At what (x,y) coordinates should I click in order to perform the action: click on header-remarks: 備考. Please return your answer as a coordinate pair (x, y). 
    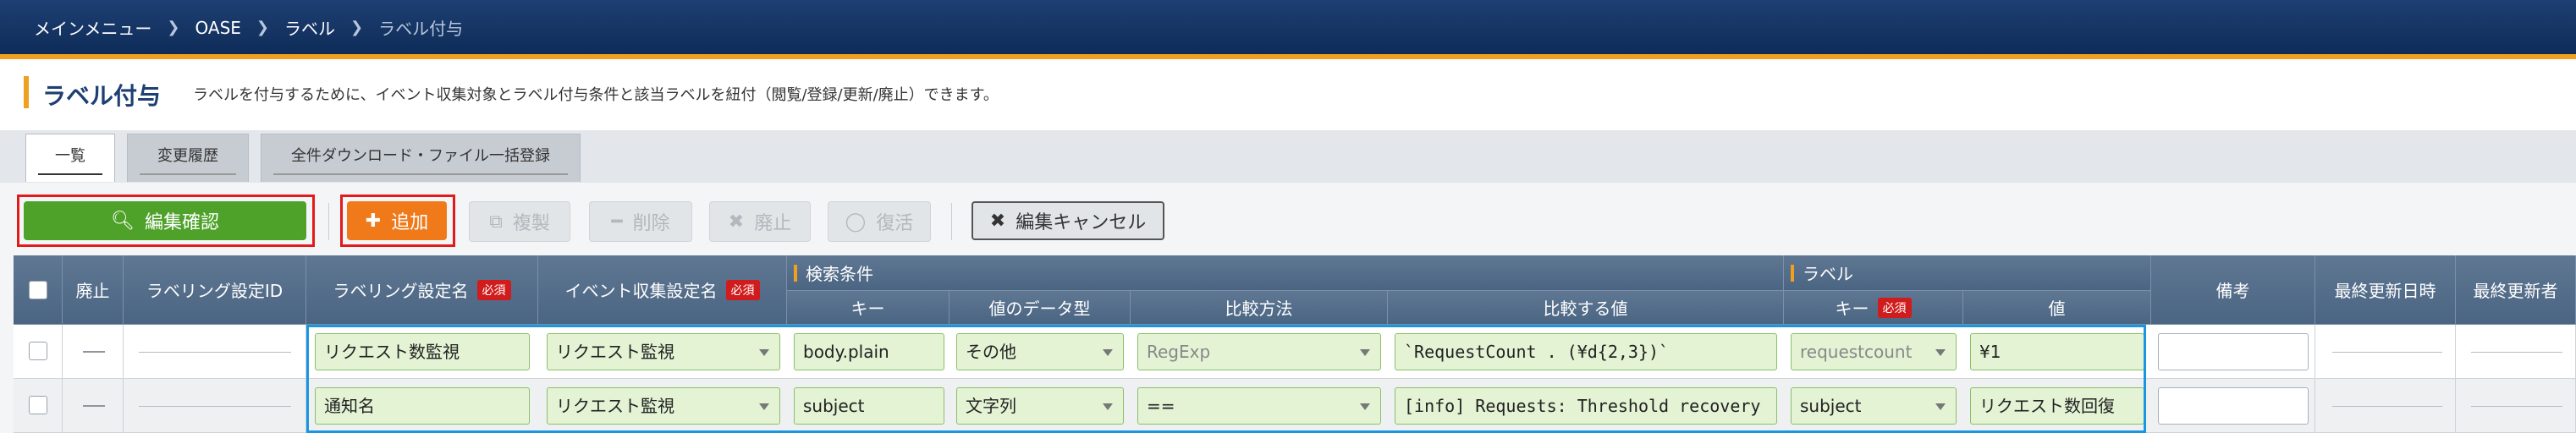
    Looking at the image, I should click on (2233, 290).